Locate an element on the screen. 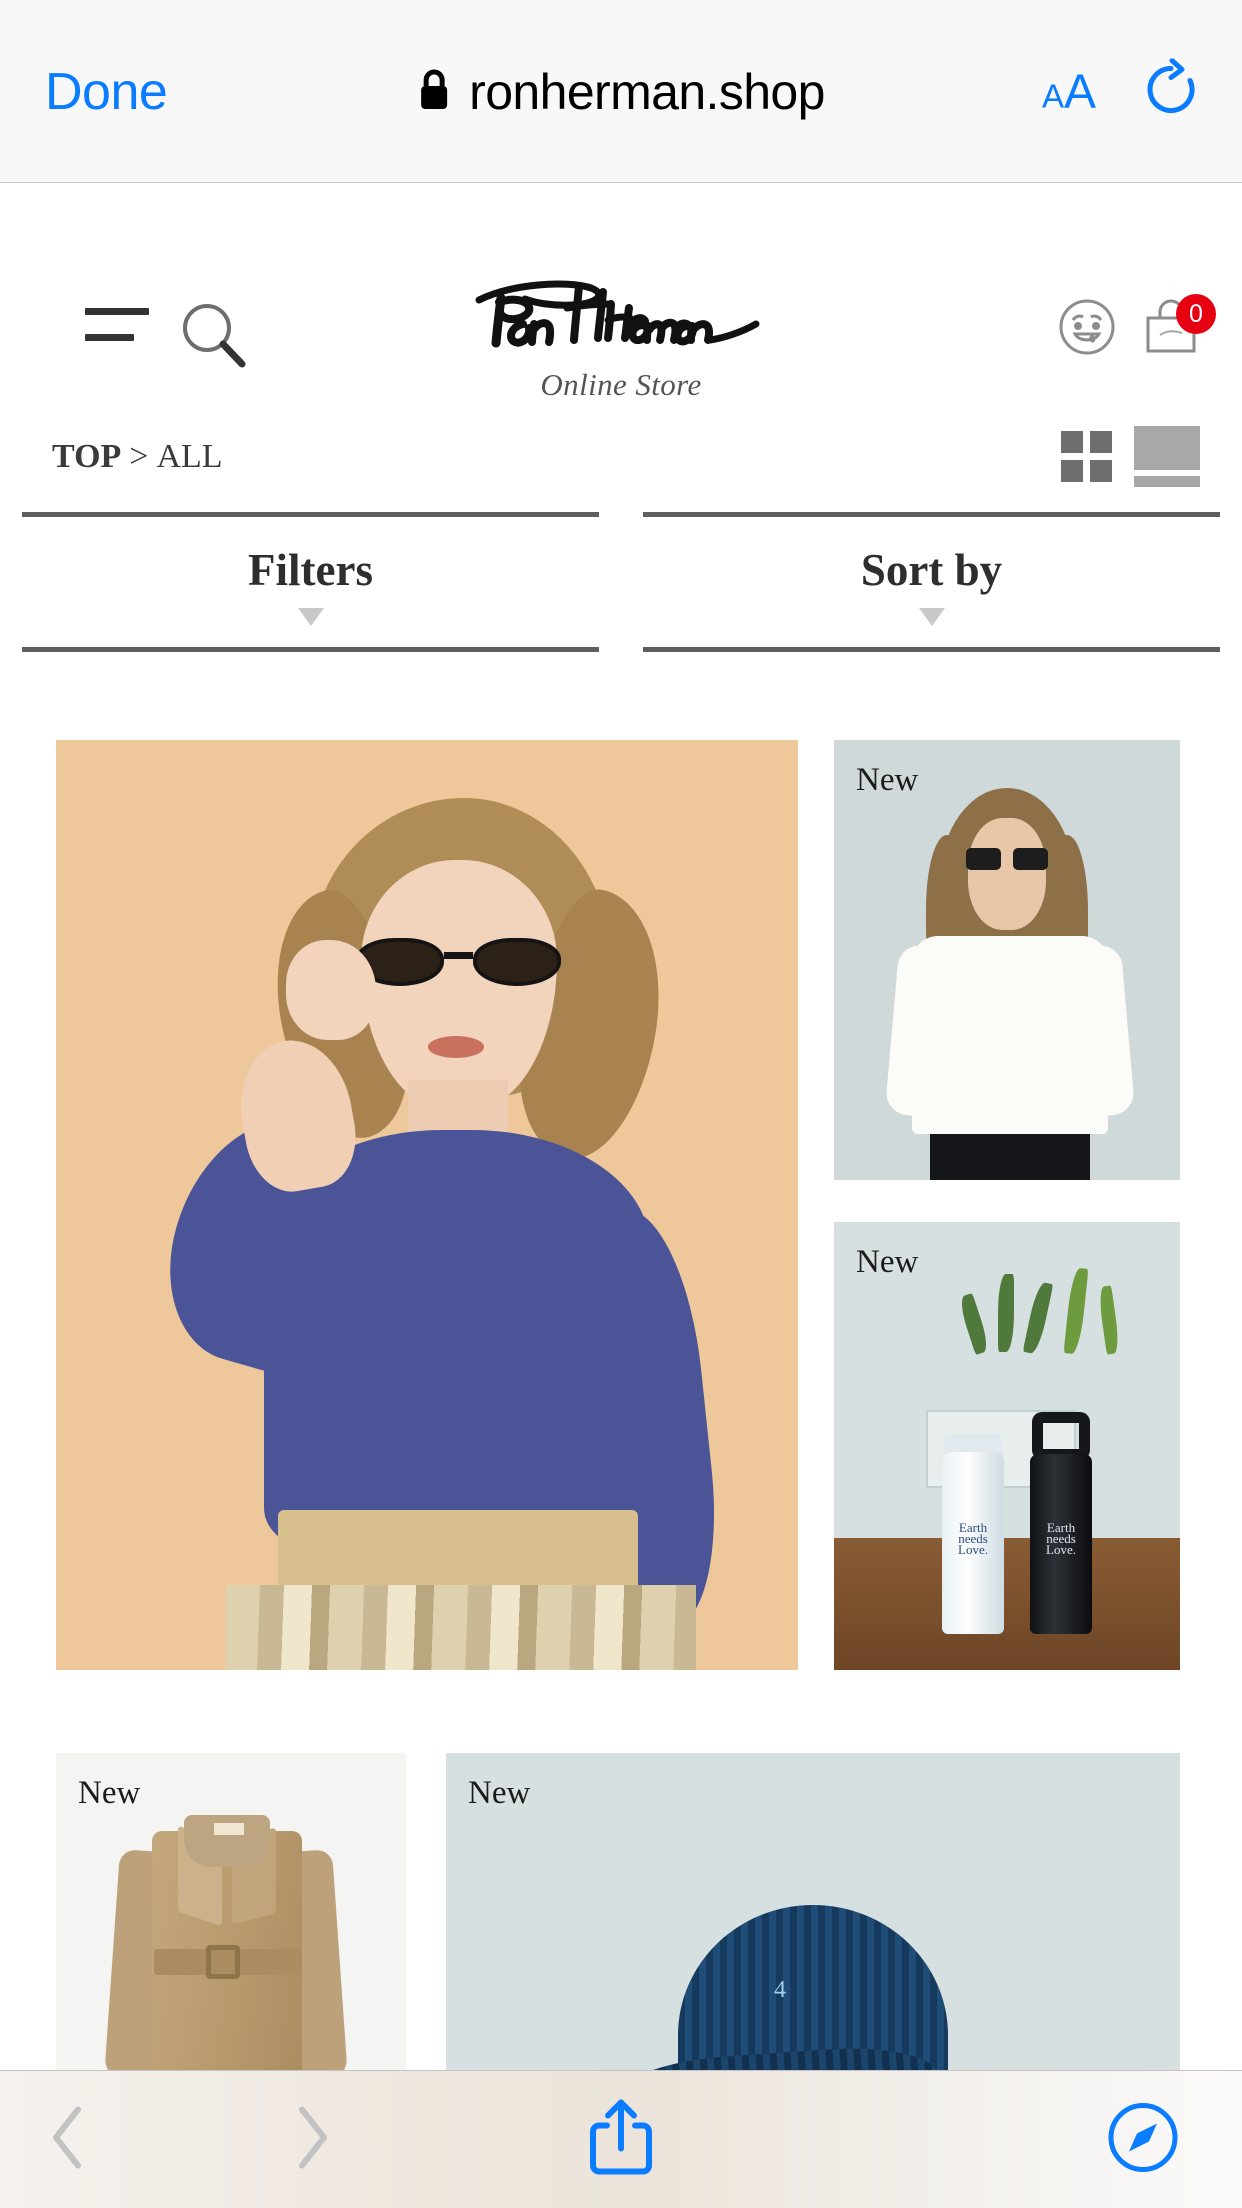 This screenshot has height=2208, width=1242. share-button is located at coordinates (621, 2139).